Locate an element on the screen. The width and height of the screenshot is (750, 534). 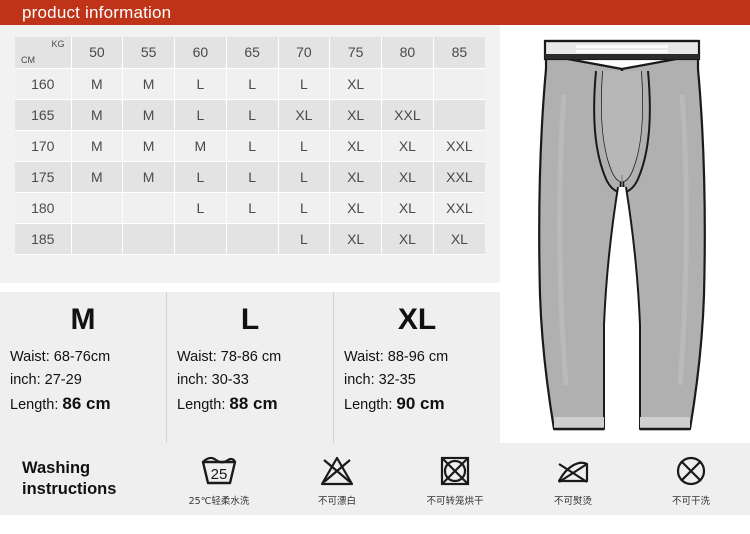
corner-kg-label: KG is located at coordinates (58, 44).